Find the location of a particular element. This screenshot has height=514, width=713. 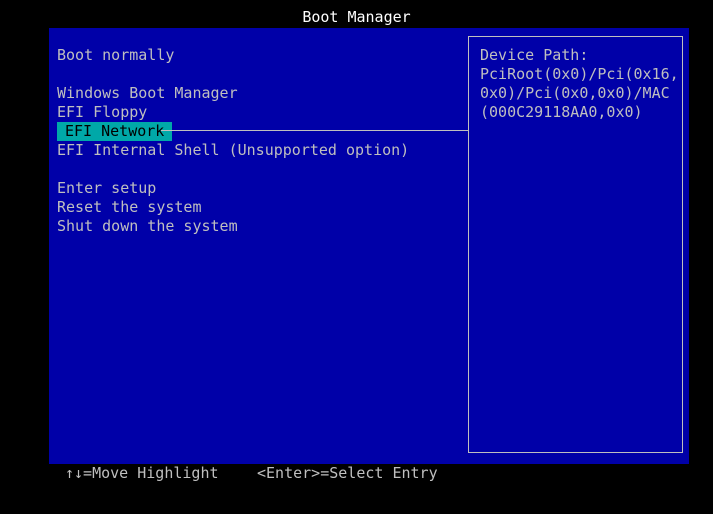

select-entry-hint: <Enter>=Select Entry is located at coordinates (347, 473).